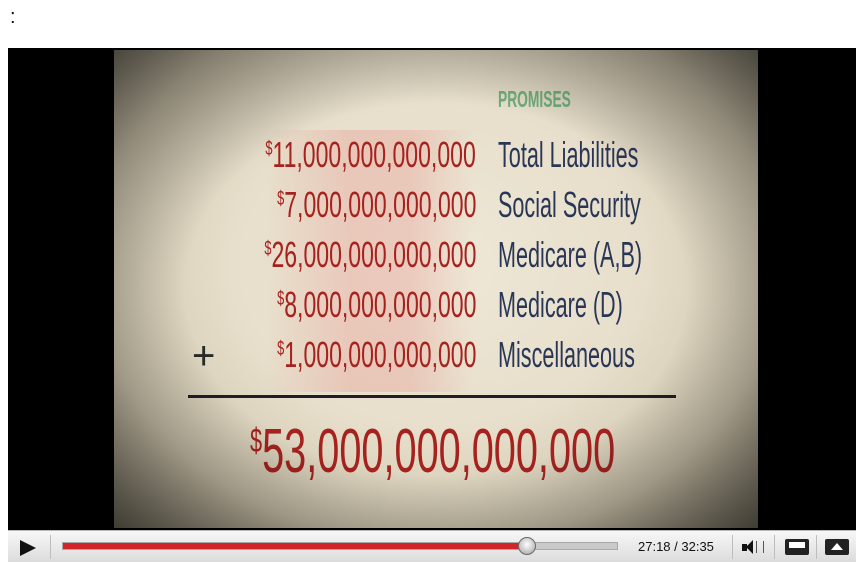 This screenshot has height=562, width=862. I want to click on row-total-liabilities: $11,000,000,000,000 Total Liabilities, so click(436, 156).